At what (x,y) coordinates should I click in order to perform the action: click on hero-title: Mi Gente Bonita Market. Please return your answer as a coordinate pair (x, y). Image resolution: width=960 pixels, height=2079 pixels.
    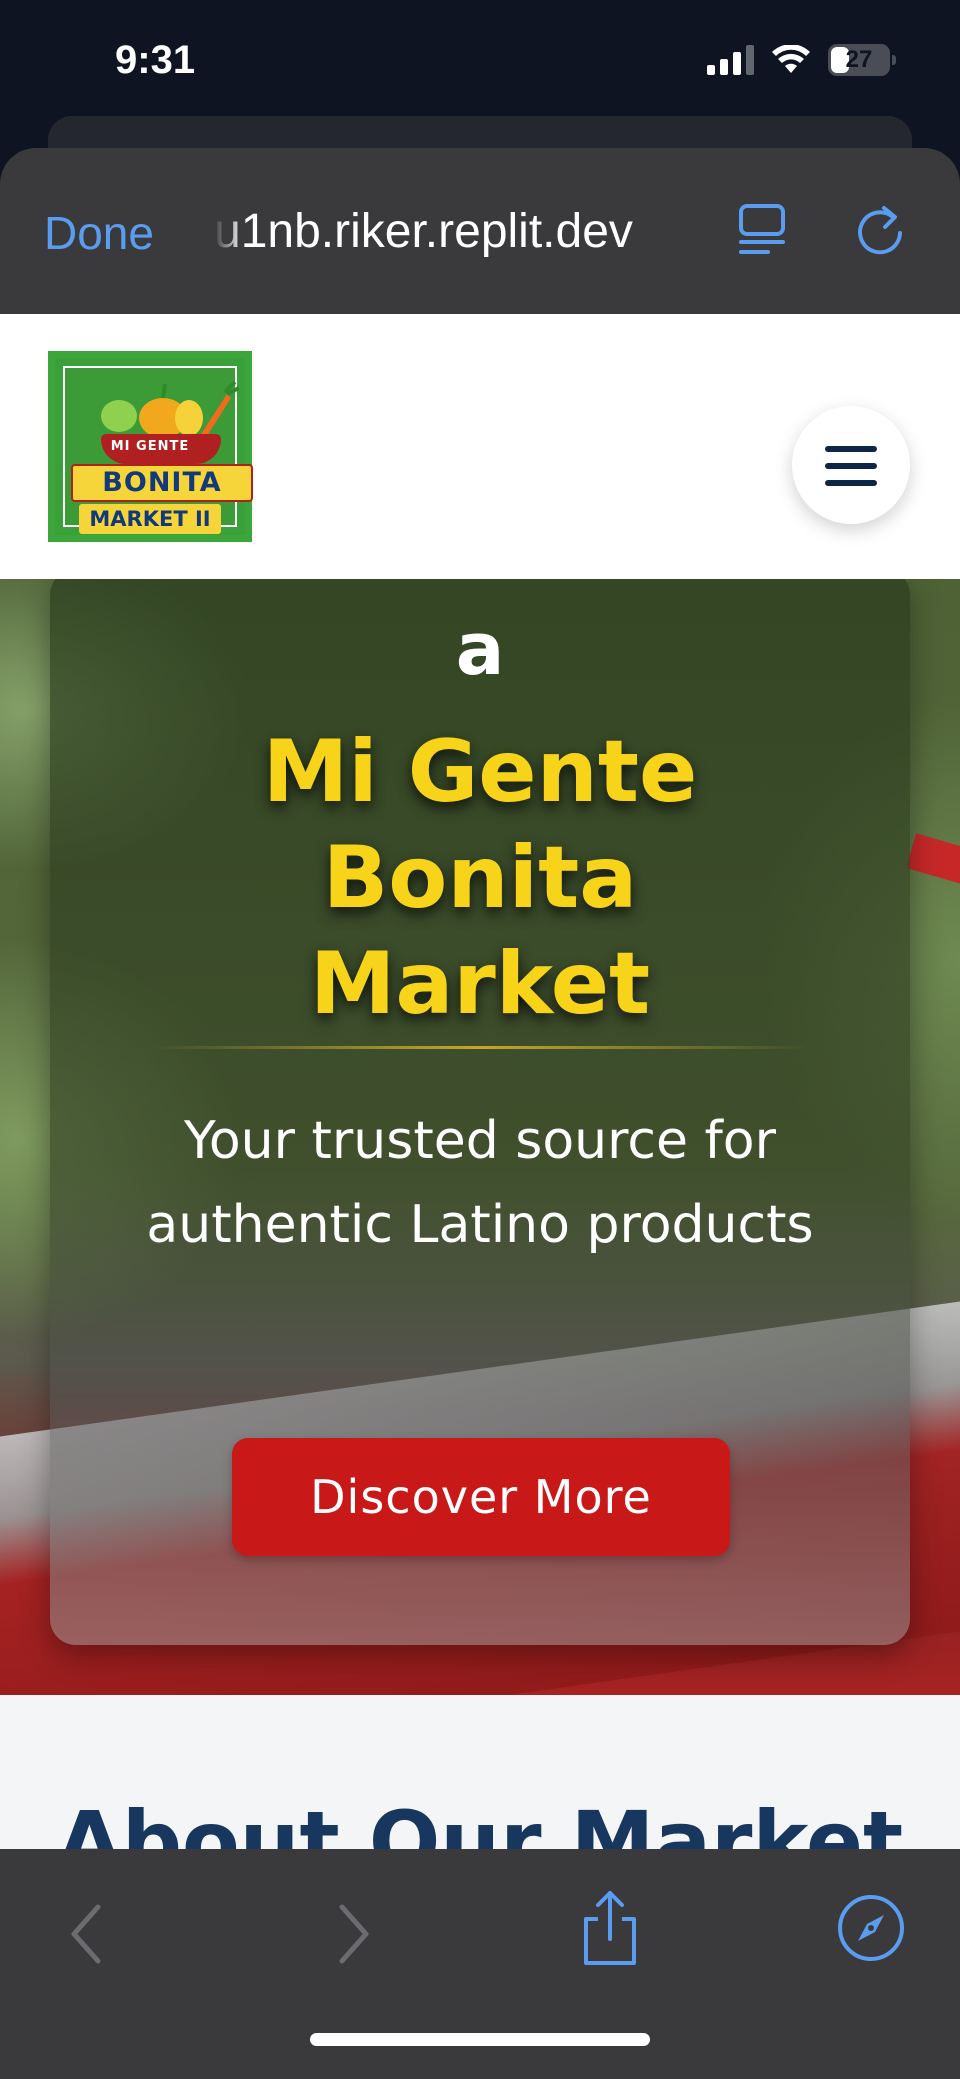
    Looking at the image, I should click on (480, 878).